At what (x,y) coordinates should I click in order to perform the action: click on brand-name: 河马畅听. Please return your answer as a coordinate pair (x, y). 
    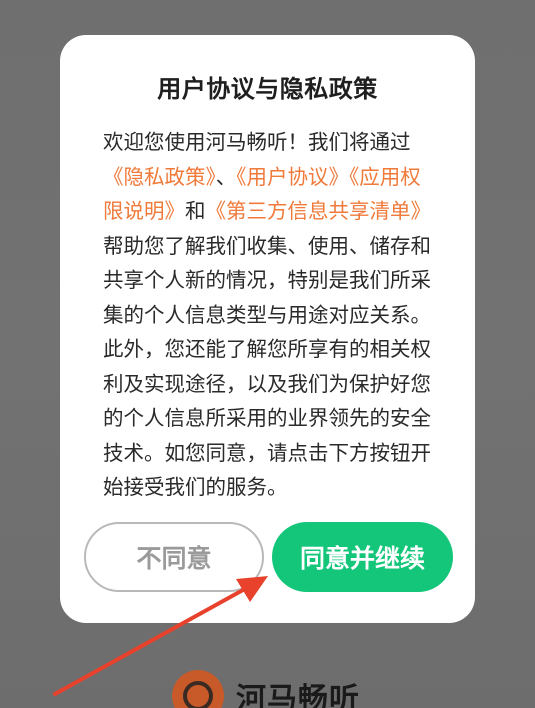
    Looking at the image, I should click on (298, 695).